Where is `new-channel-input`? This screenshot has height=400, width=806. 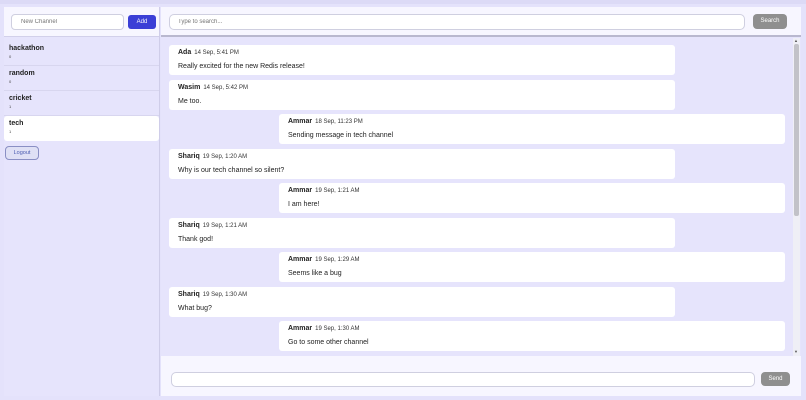 new-channel-input is located at coordinates (67, 22).